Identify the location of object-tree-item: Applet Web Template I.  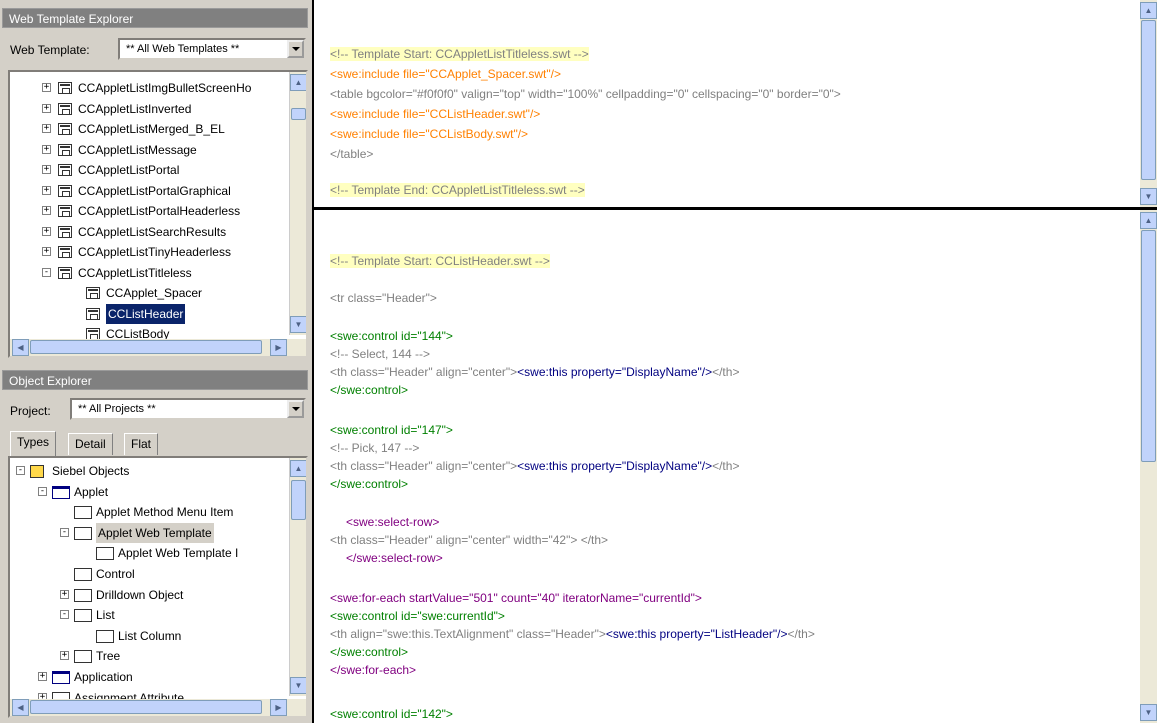
(147, 553).